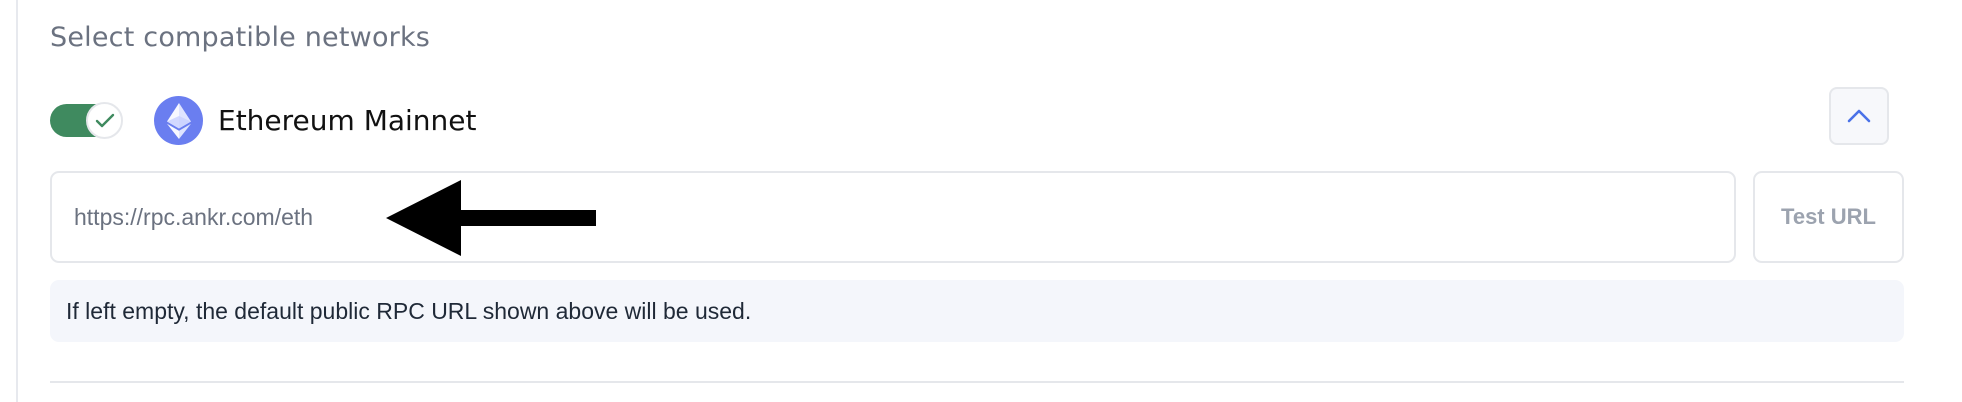 Image resolution: width=1962 pixels, height=402 pixels. I want to click on network-enable-toggle, so click(86, 120).